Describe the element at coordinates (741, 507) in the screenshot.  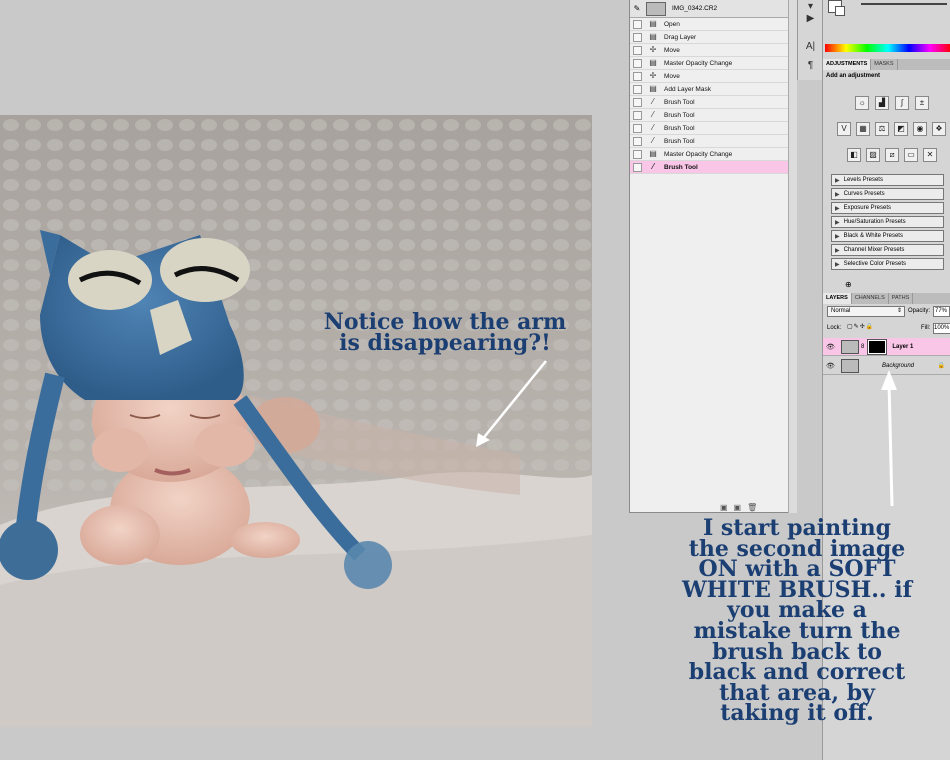
I see `history-footer-icons: ▣▣🗑` at that location.